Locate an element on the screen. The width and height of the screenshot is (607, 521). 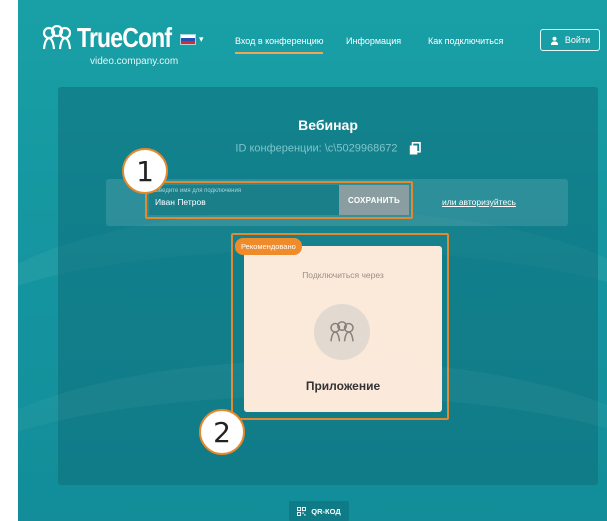
login-label: Войти is located at coordinates (577, 40).